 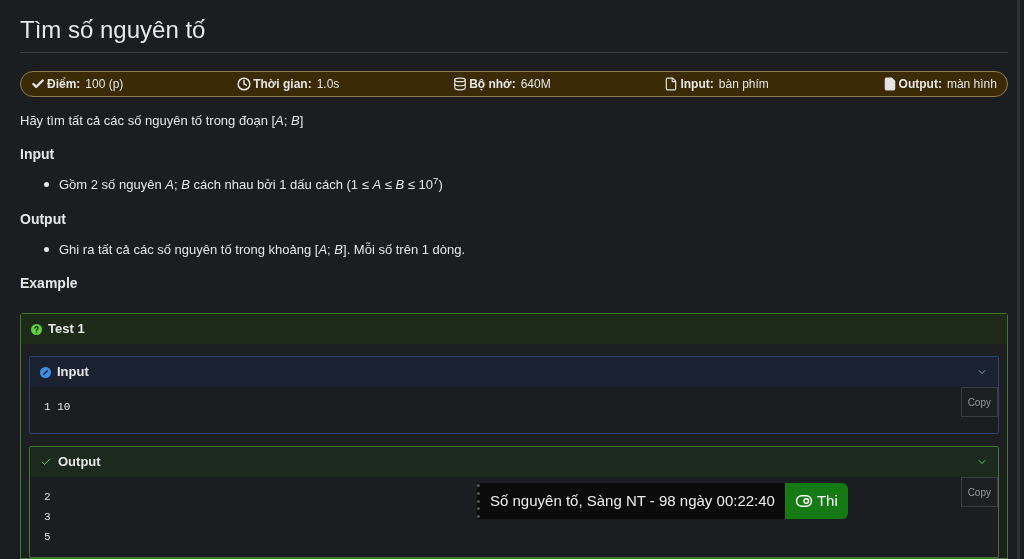 I want to click on bullet-text: Gồm 2 số nguyên A; B cách nhau bởi 1 dấu cách (1 ≤ A ≤ B ≤ 10$^{7}$), so click(x=251, y=184).